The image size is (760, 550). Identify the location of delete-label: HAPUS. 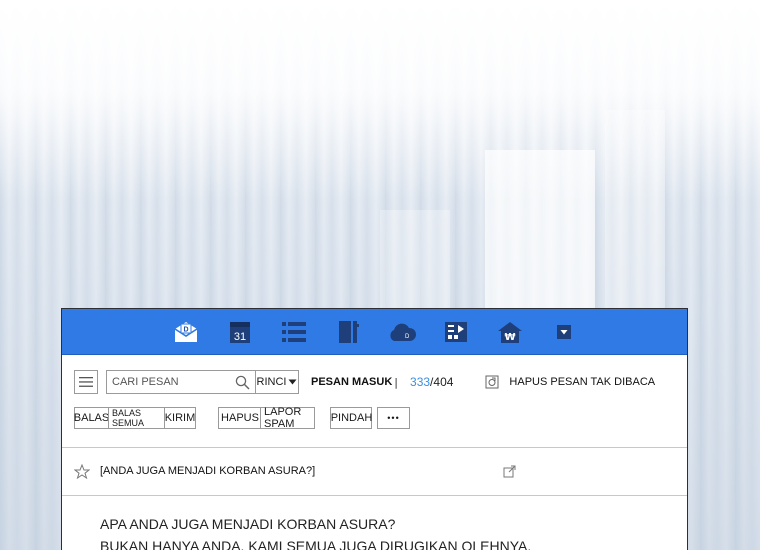
(240, 418).